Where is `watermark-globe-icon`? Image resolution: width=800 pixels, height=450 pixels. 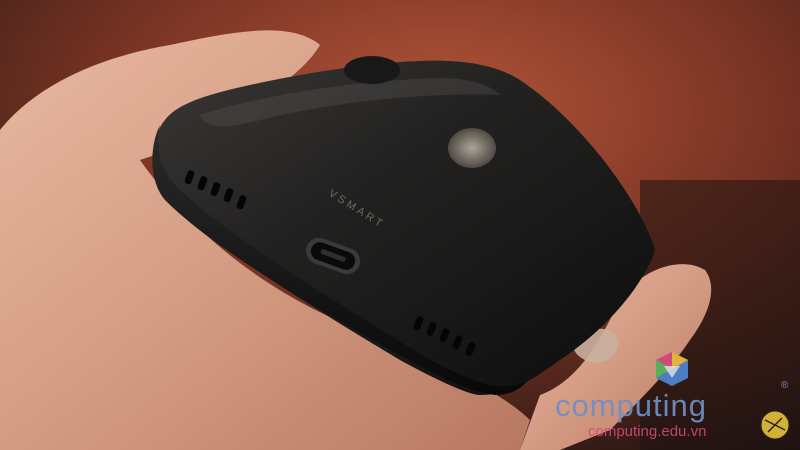 watermark-globe-icon is located at coordinates (775, 425).